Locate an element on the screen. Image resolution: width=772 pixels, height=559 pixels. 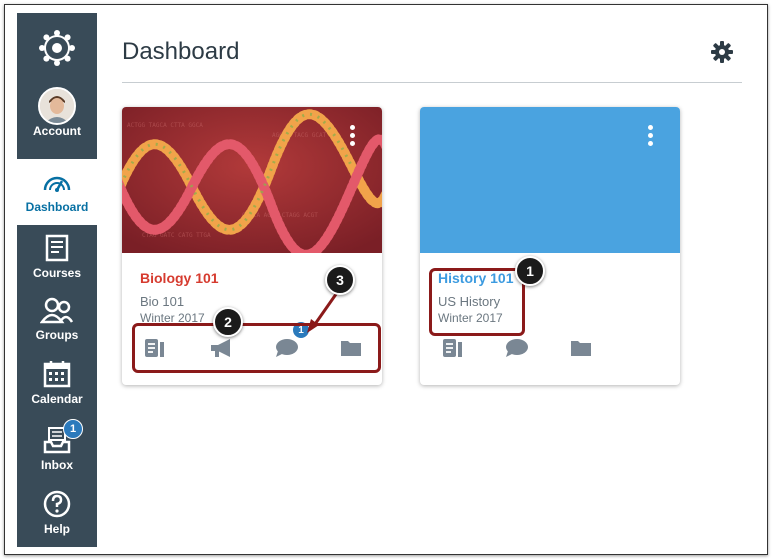
nav-label-dashboard: Dashboard is located at coordinates (57, 207).